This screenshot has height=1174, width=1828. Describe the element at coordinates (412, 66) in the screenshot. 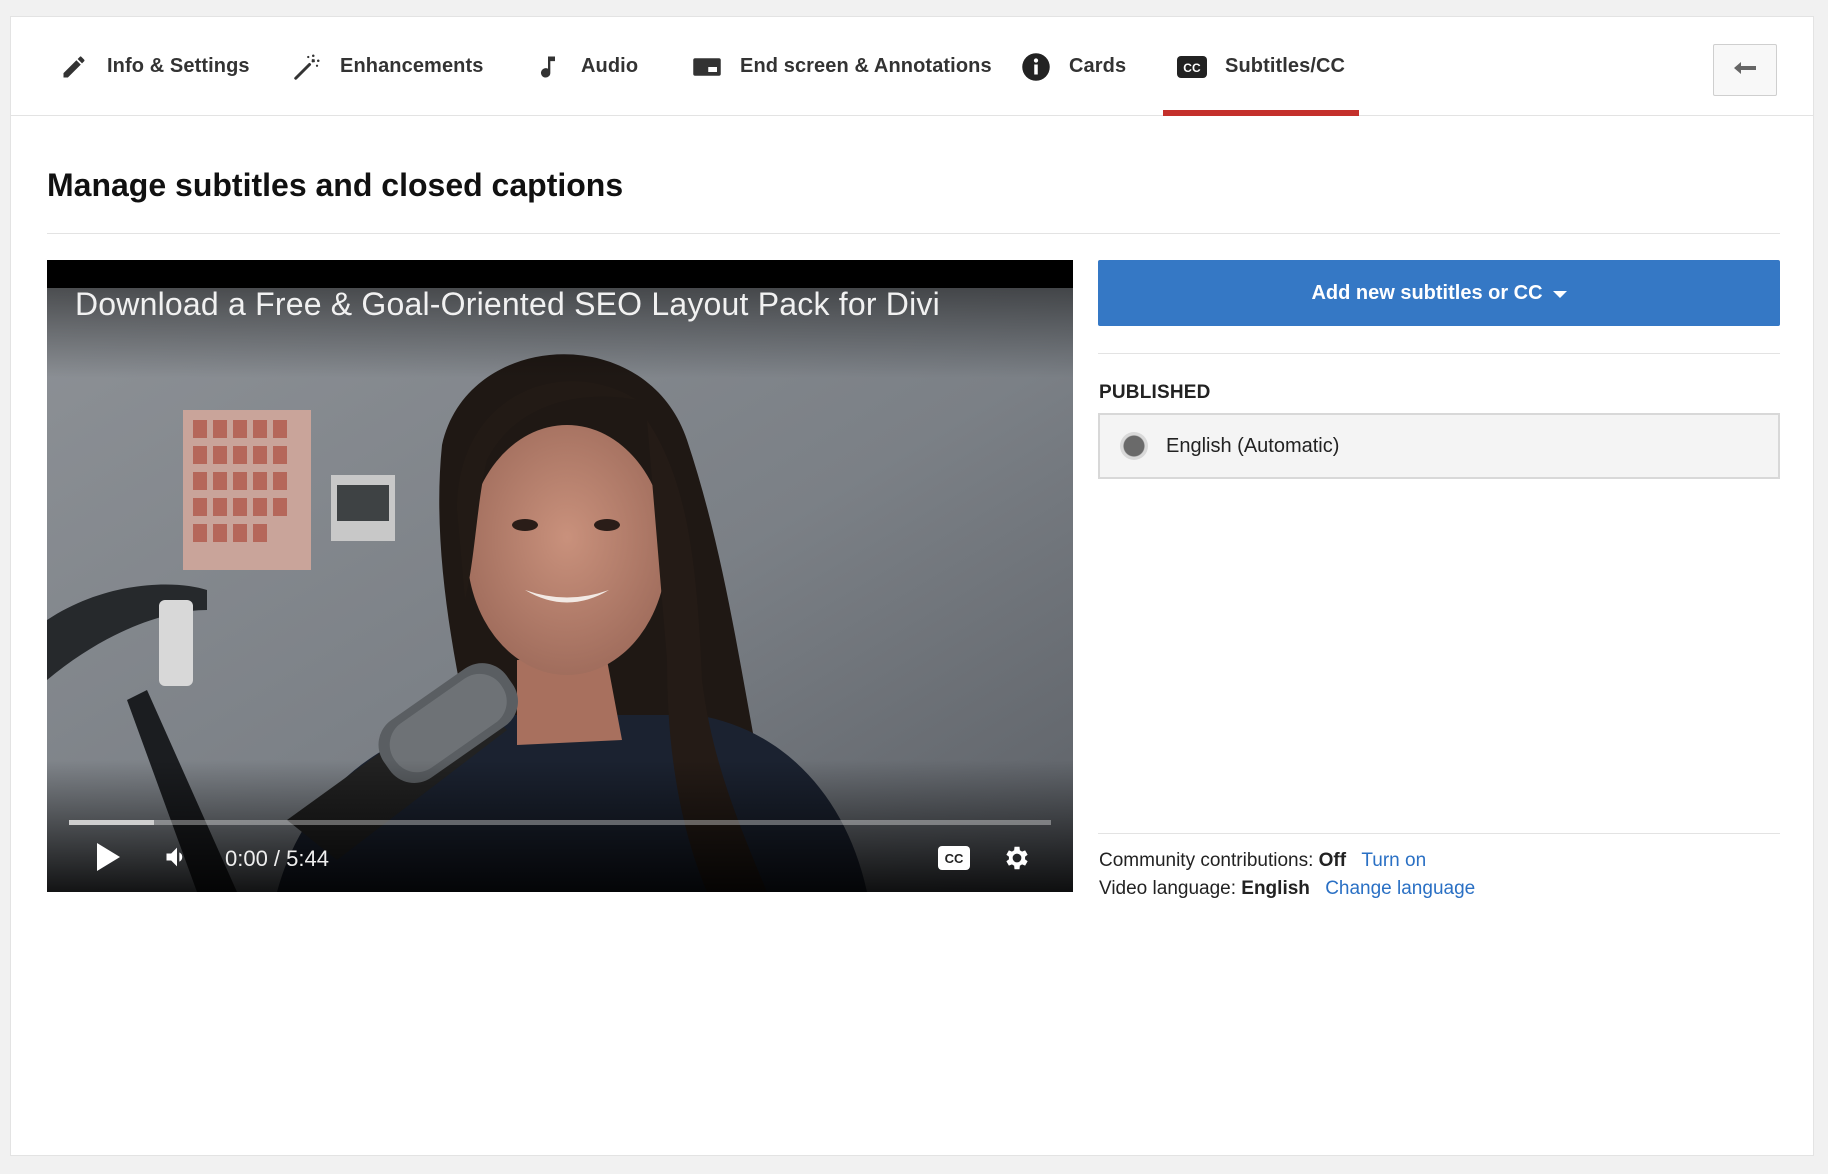

I see `tab-label: Enhancements` at that location.